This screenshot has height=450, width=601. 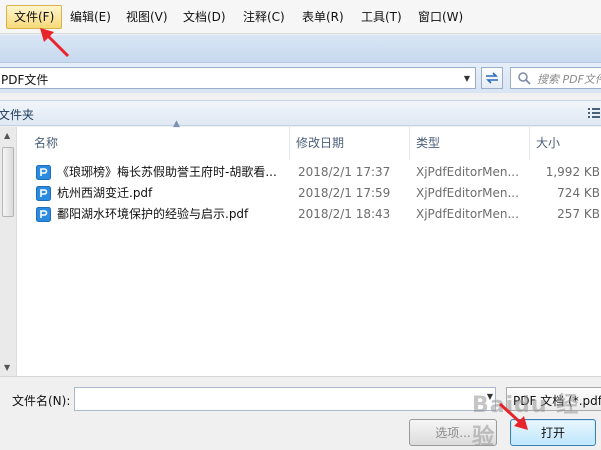 I want to click on search-input: 搜索 PDF文件, so click(x=555, y=78).